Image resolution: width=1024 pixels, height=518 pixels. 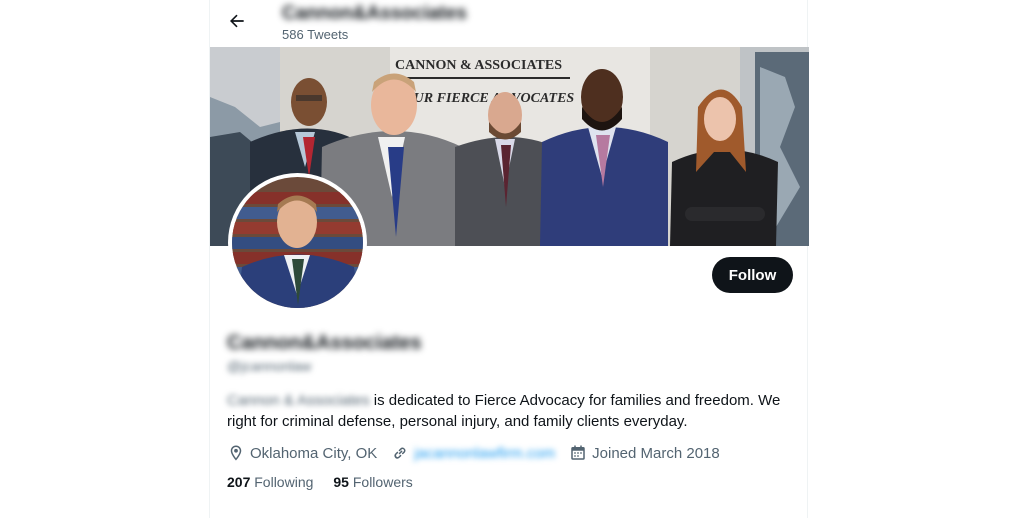 I want to click on website-link: jacannonlawfirm.com, so click(x=484, y=453).